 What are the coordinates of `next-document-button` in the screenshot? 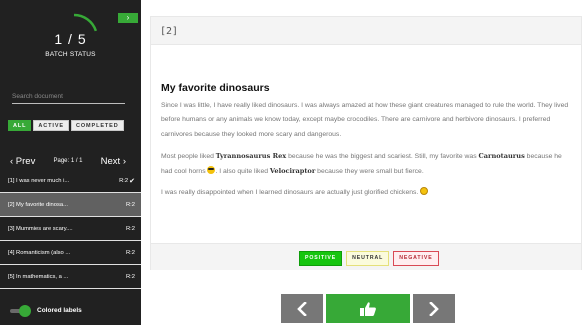 It's located at (434, 308).